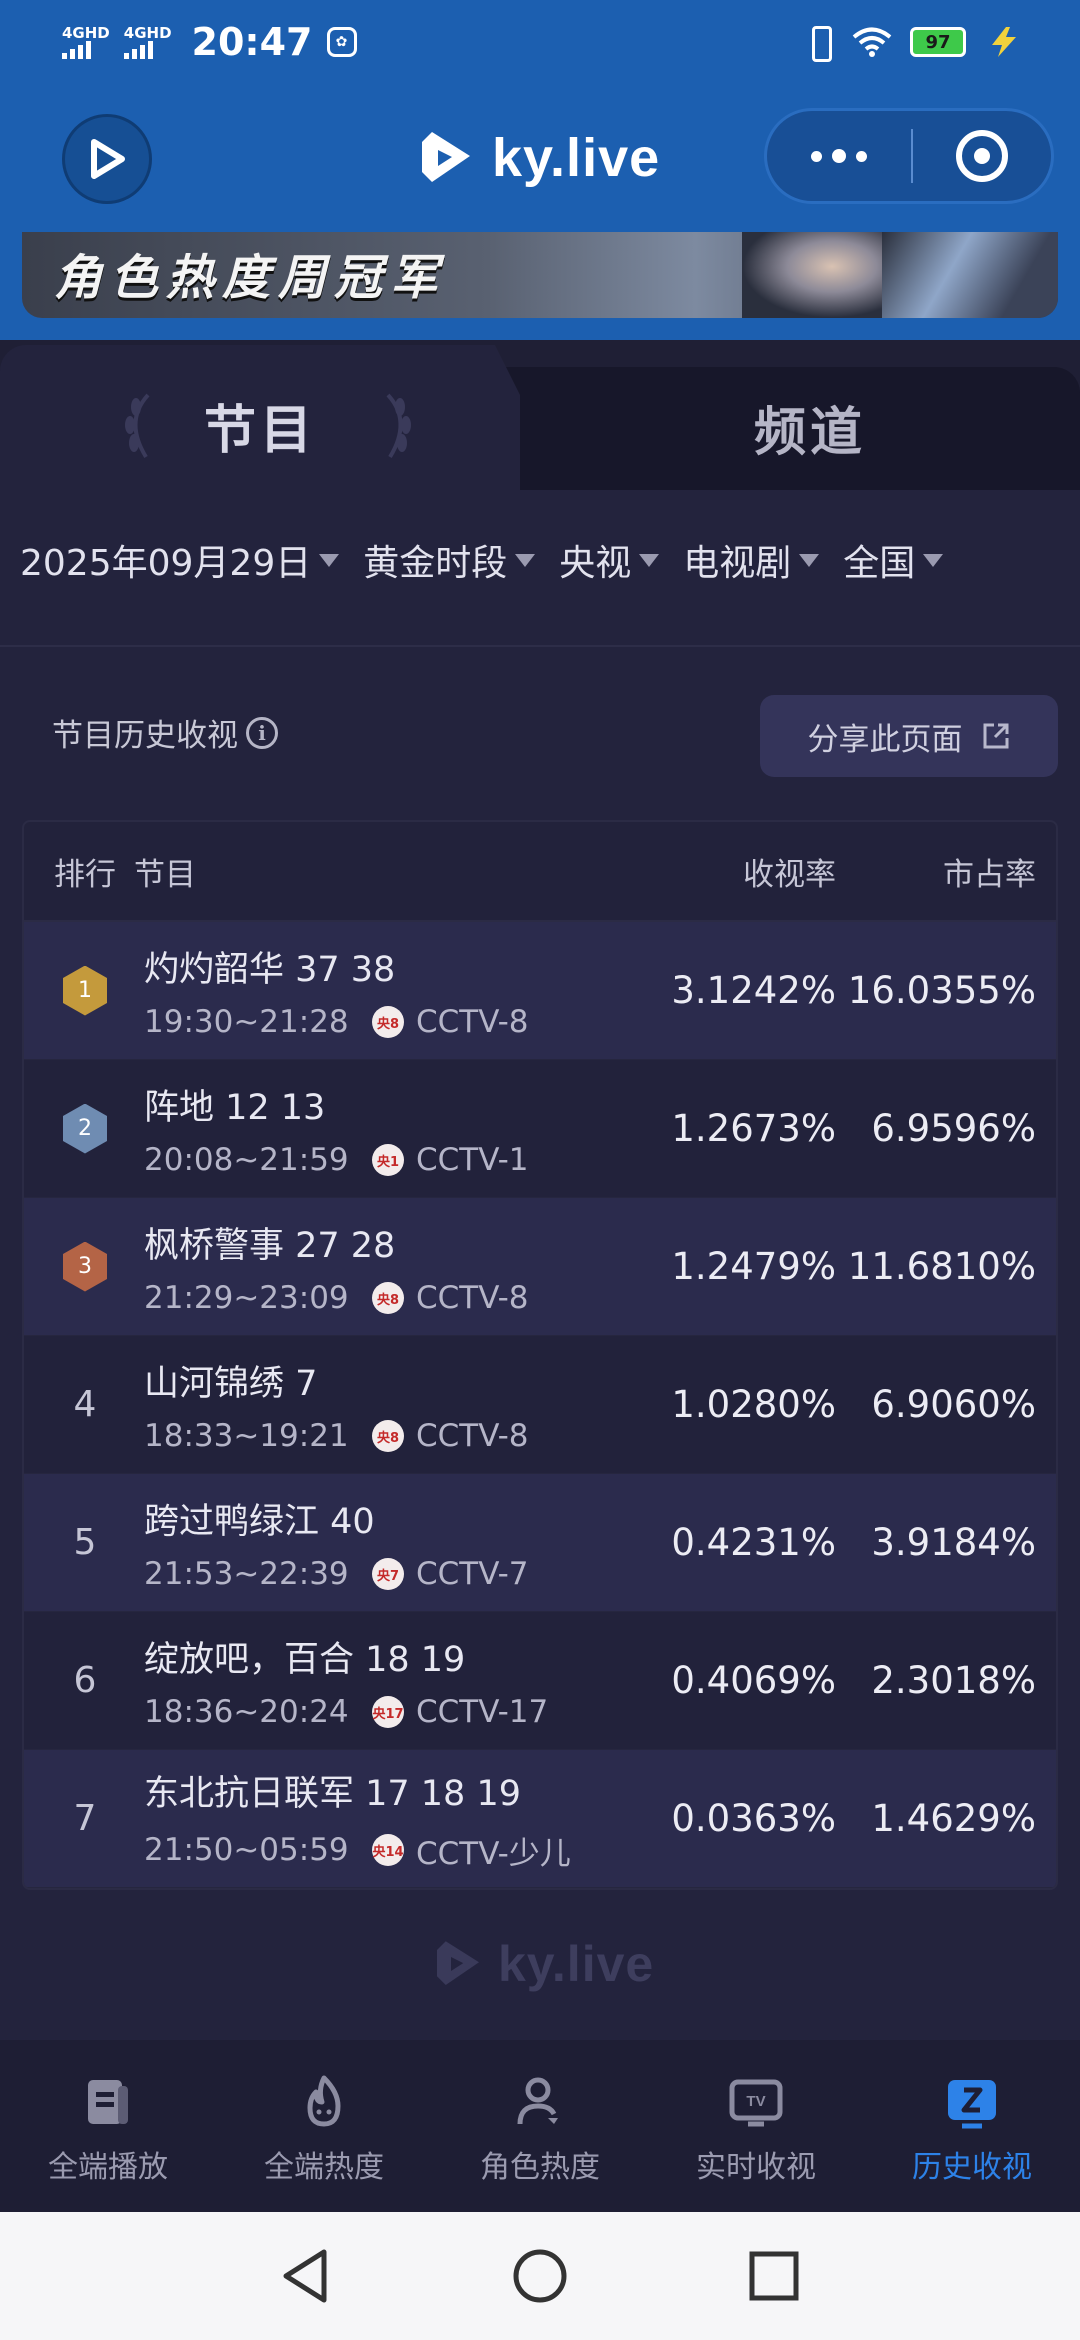  What do you see at coordinates (385, 1574) in the screenshot?
I see `program-meta: 21:53~22:39 央7 CCTV-7` at bounding box center [385, 1574].